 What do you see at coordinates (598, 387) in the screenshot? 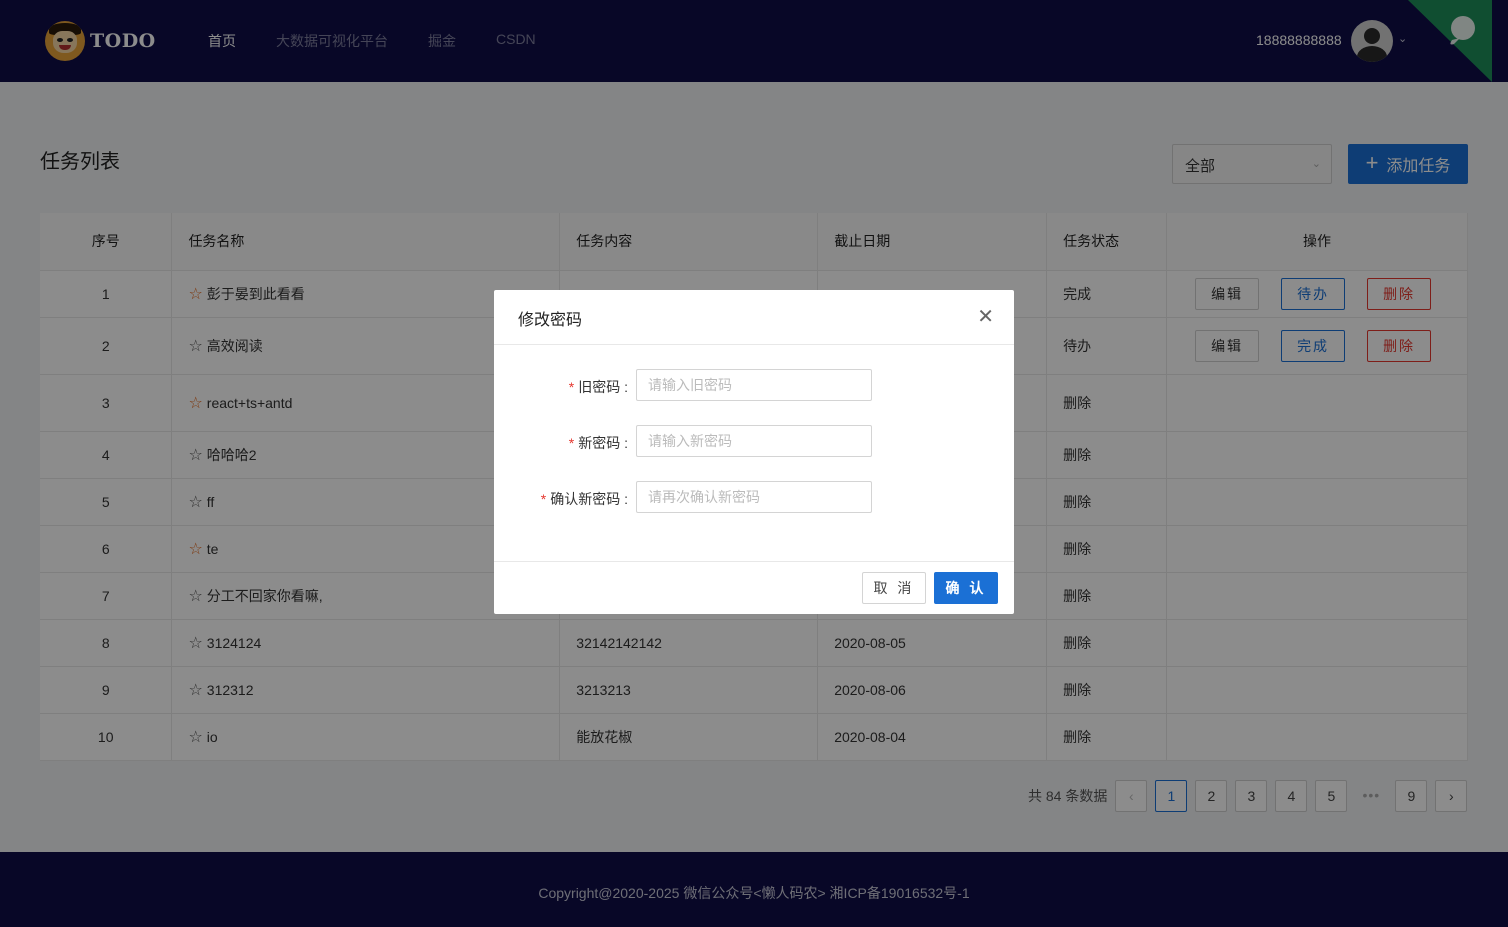
I see `old-password-label: * 旧密码 :` at bounding box center [598, 387].